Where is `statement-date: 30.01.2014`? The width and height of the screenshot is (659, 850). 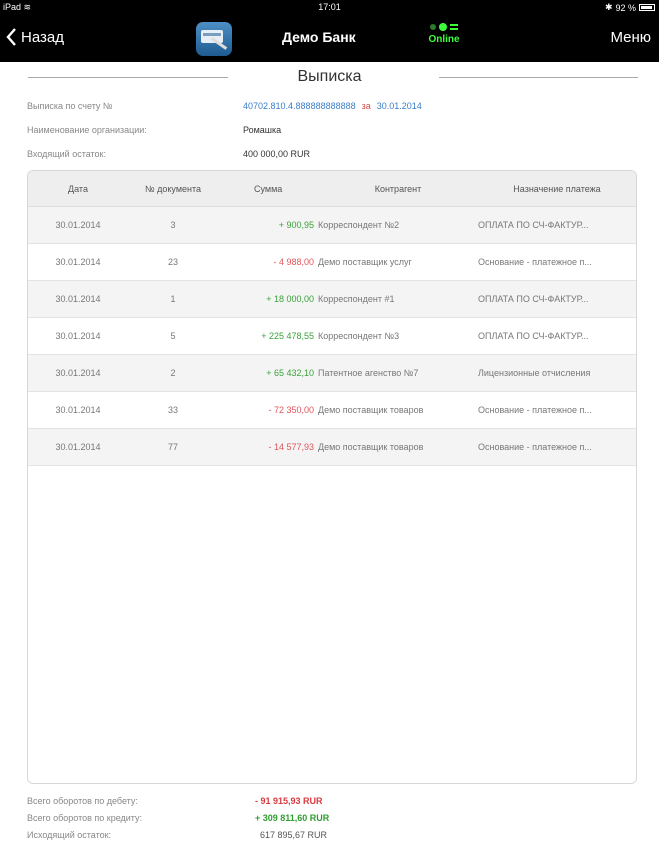 statement-date: 30.01.2014 is located at coordinates (399, 106).